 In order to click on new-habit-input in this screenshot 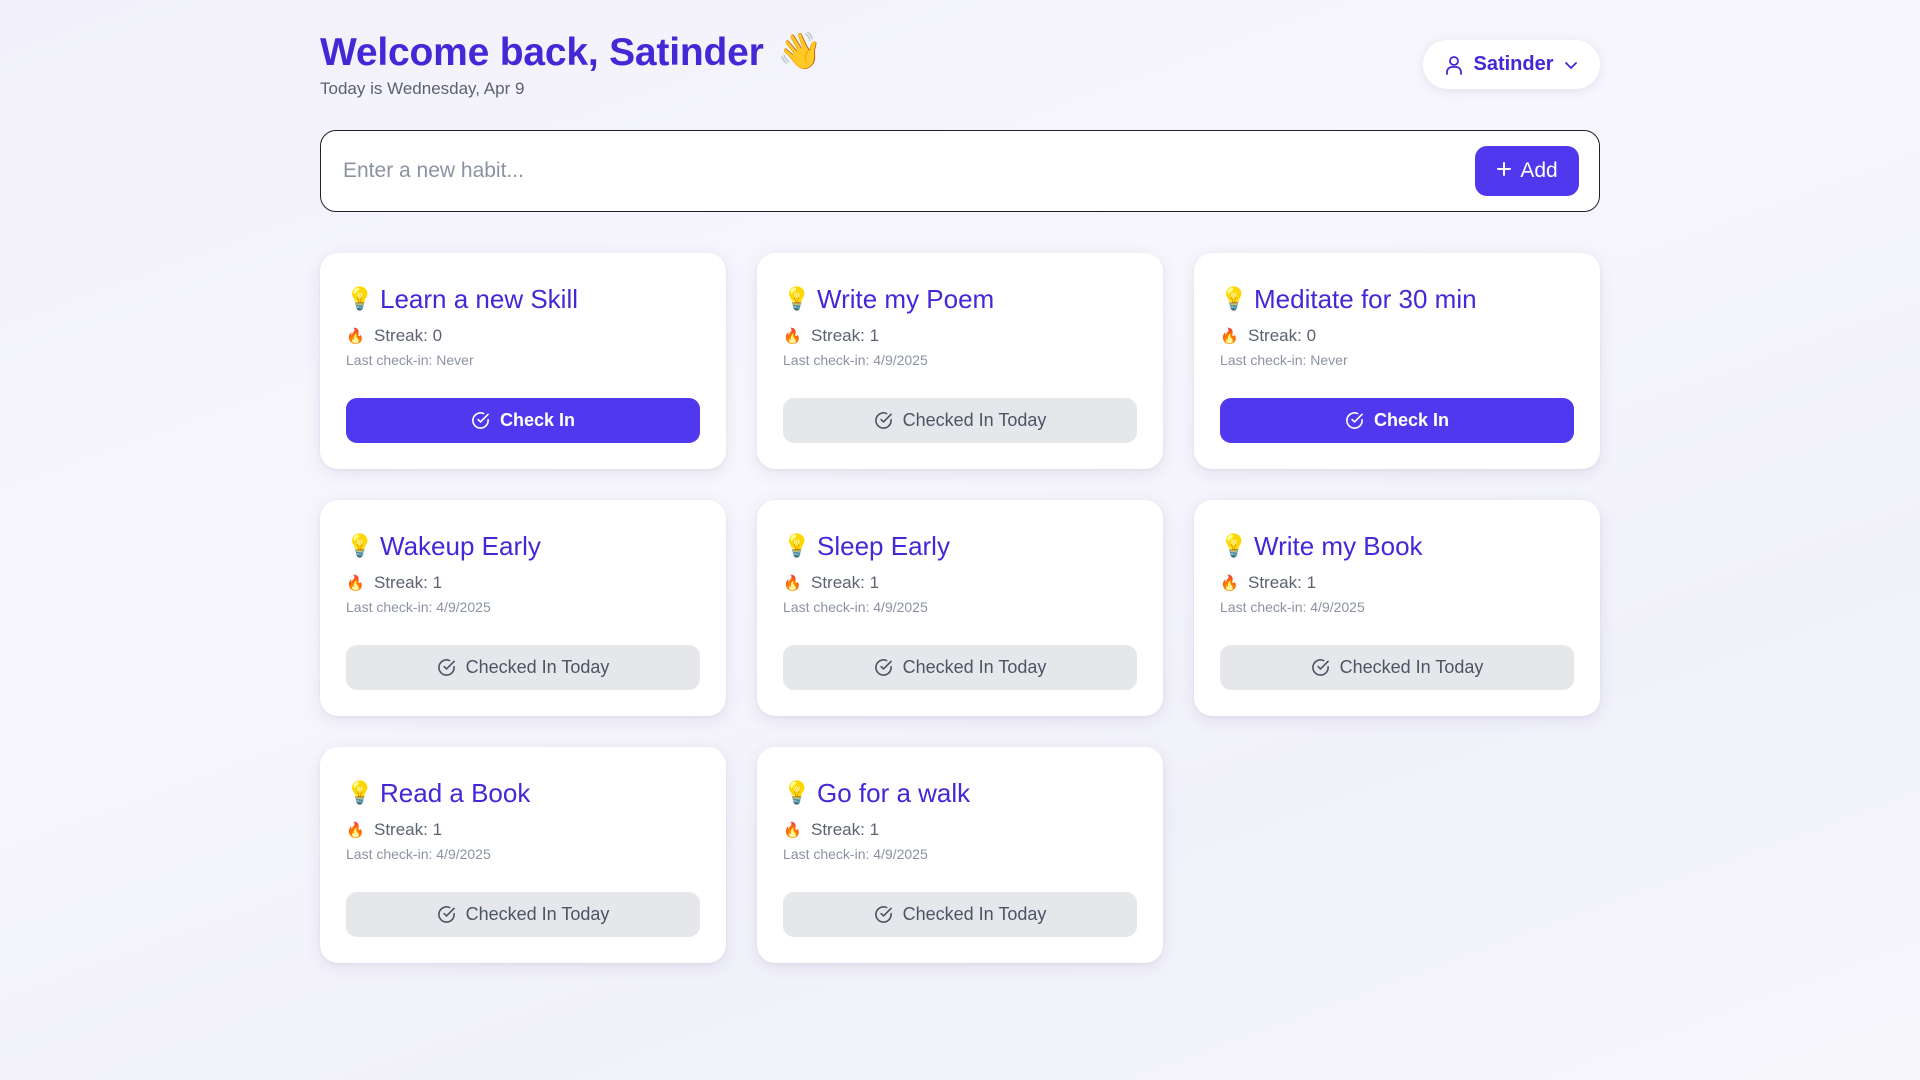, I will do `click(908, 171)`.